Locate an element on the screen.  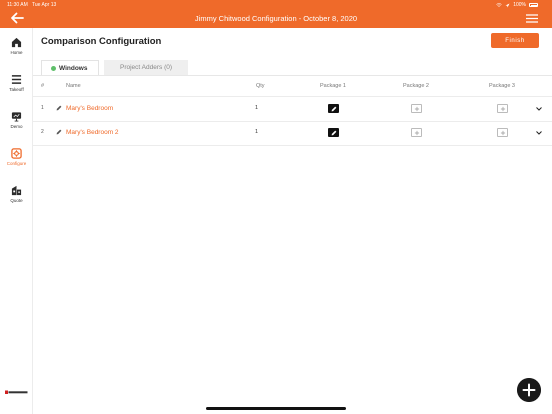
table-row: 2 Mary's Bedroom 2 1 is located at coordinates (292, 133).